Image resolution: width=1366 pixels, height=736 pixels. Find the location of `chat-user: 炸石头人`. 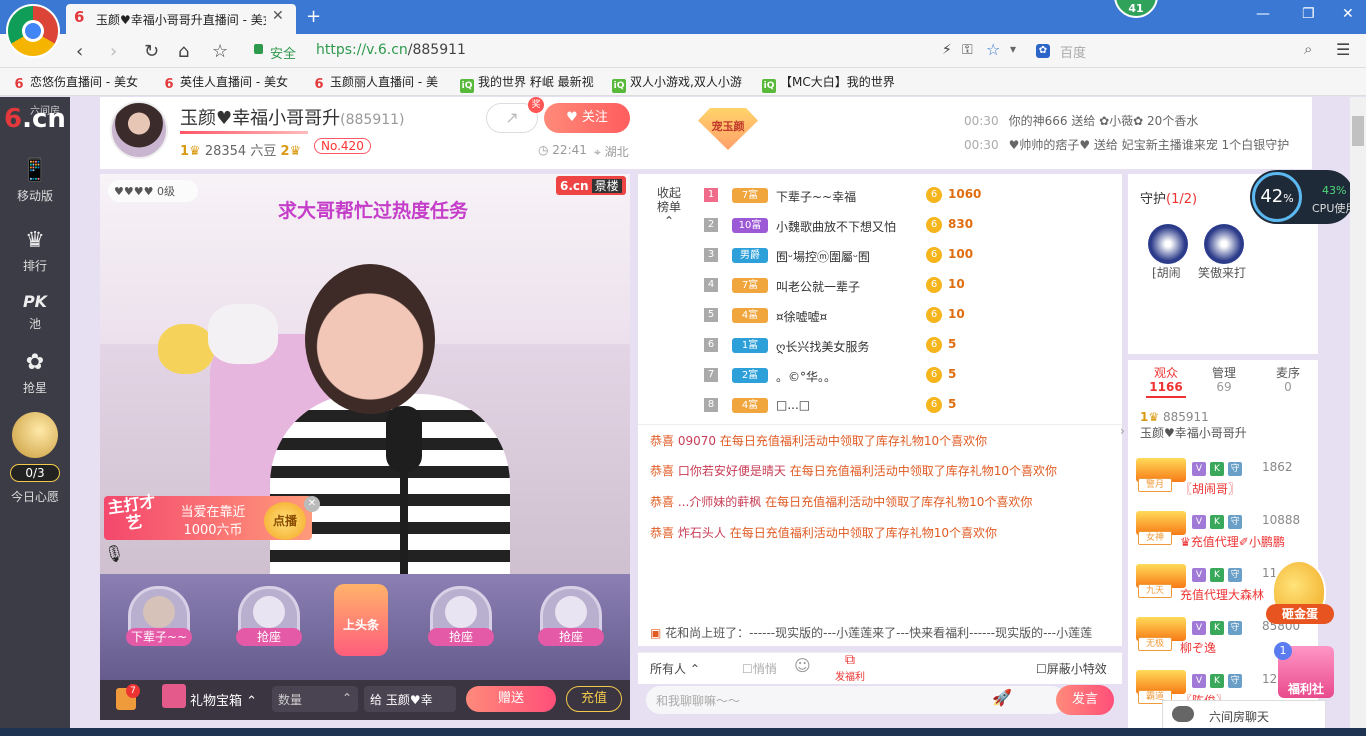

chat-user: 炸石头人 is located at coordinates (702, 533).